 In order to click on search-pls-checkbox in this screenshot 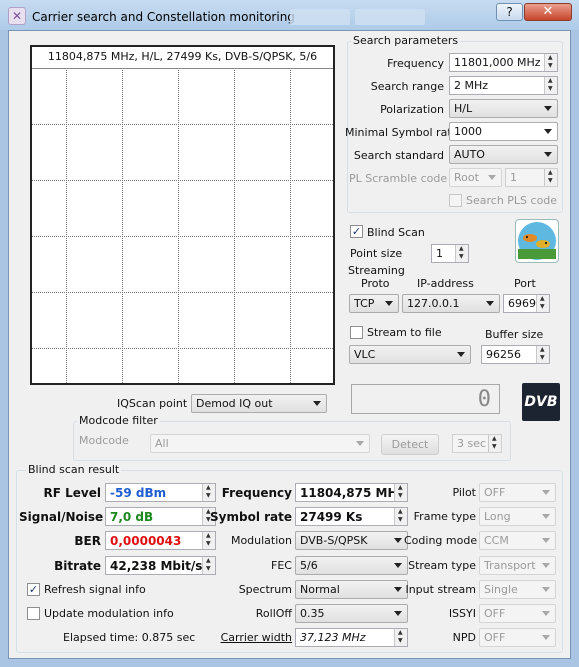, I will do `click(455, 200)`.